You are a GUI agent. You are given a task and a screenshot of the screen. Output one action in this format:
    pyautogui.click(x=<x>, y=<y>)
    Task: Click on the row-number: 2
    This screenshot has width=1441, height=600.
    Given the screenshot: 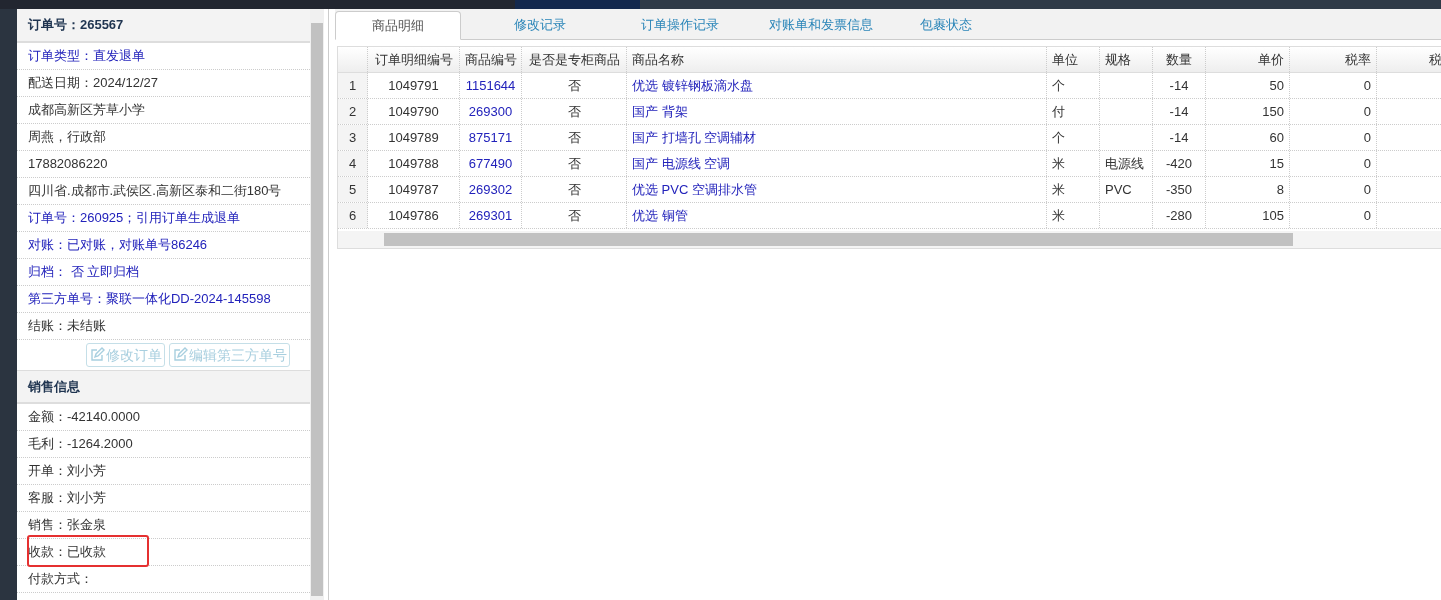 What is the action you would take?
    pyautogui.click(x=353, y=111)
    